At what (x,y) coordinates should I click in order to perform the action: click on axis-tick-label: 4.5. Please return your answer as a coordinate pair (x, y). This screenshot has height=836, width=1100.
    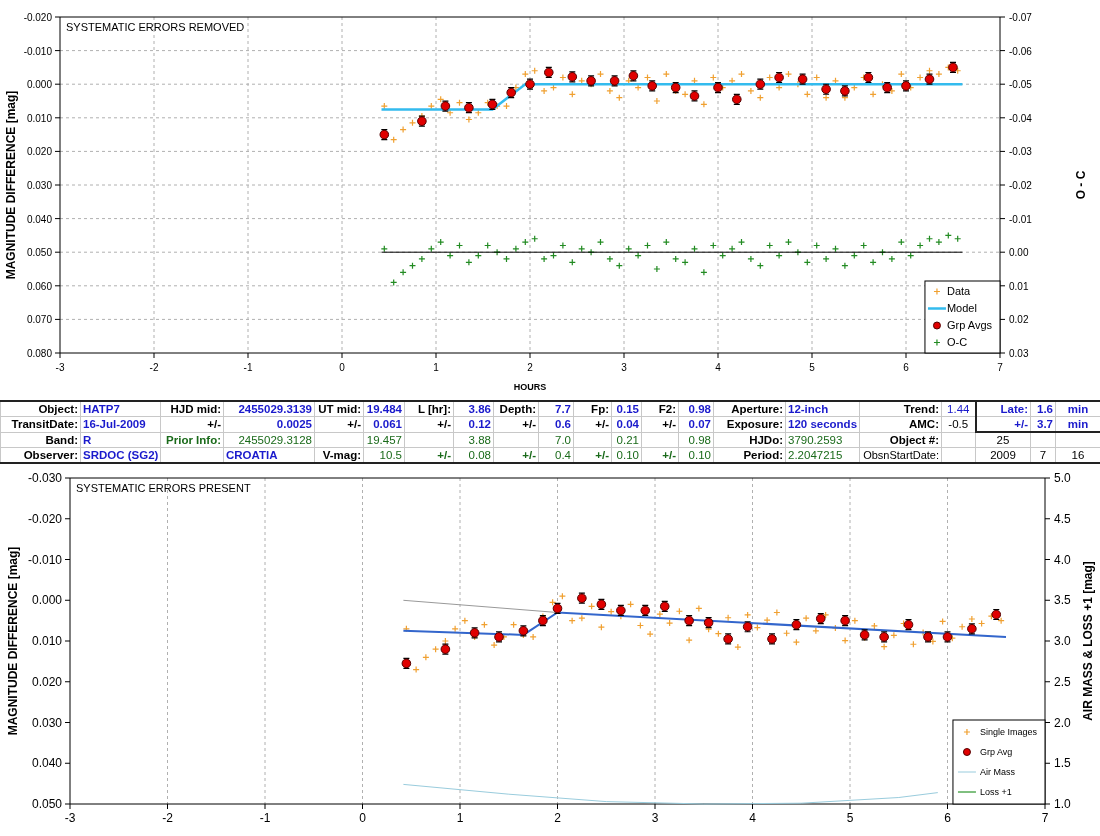
    Looking at the image, I should click on (1062, 518).